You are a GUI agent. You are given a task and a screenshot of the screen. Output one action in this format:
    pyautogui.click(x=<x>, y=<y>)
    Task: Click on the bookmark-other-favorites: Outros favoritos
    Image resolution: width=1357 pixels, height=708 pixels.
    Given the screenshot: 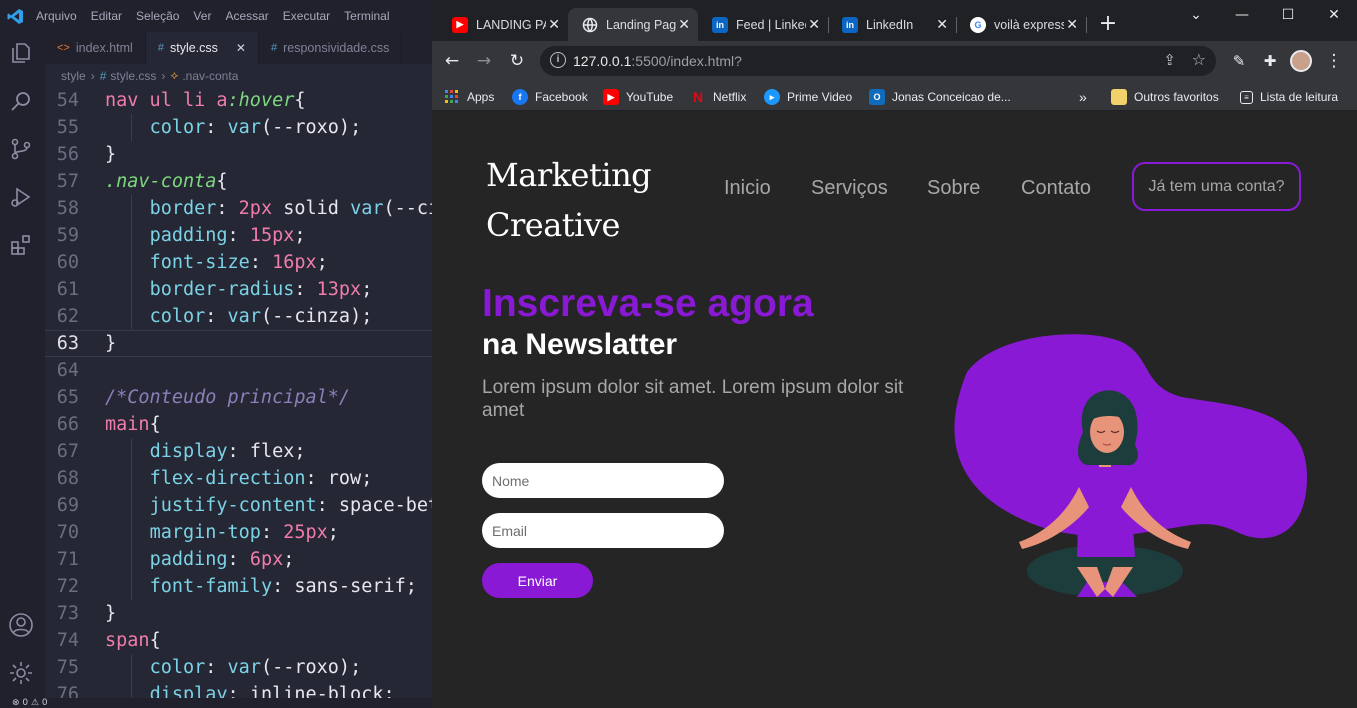 What is the action you would take?
    pyautogui.click(x=1165, y=97)
    